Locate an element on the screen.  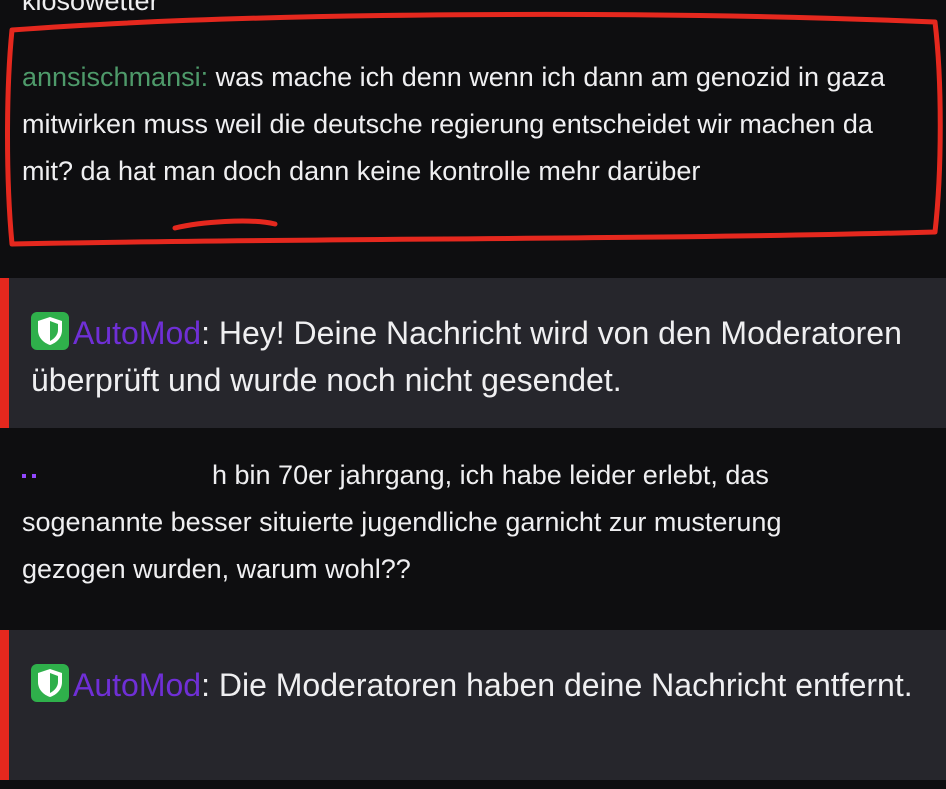
cut-off-message: kiosowetter is located at coordinates (90, 8).